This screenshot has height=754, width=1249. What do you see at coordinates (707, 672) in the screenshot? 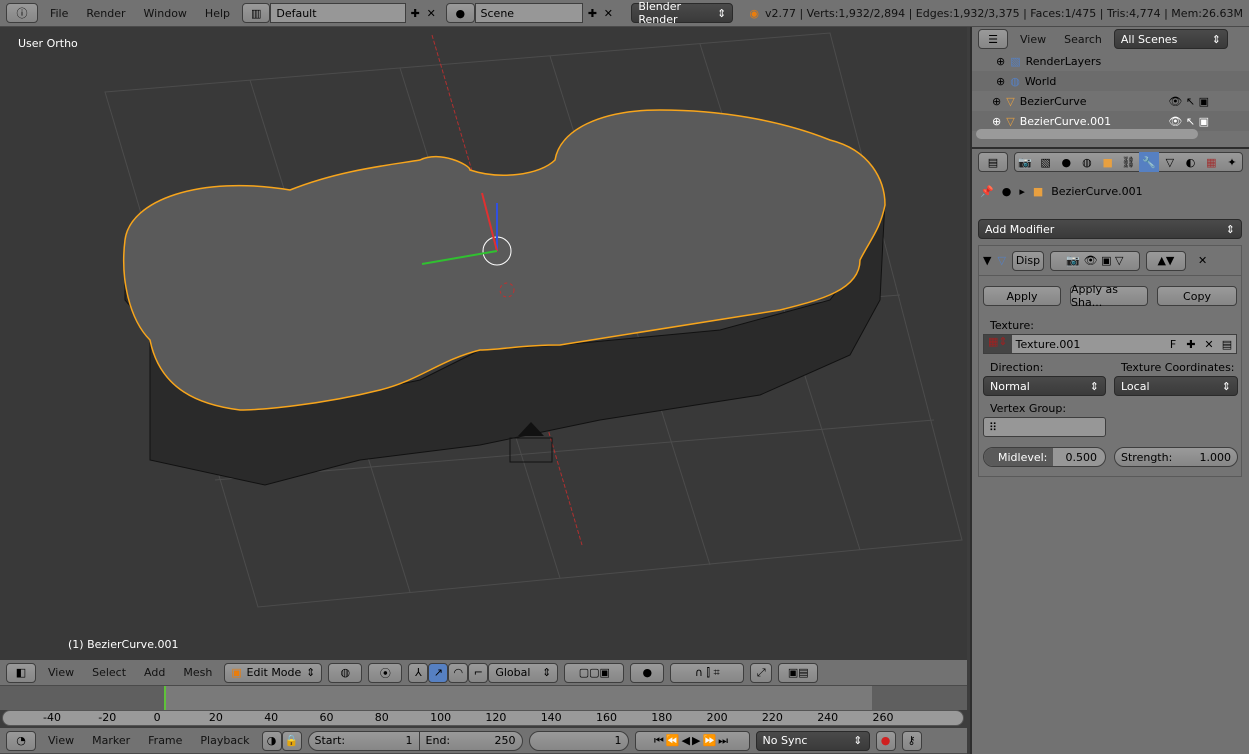
I see `snap-buttons: ∩ ⫿ ⌗` at bounding box center [707, 672].